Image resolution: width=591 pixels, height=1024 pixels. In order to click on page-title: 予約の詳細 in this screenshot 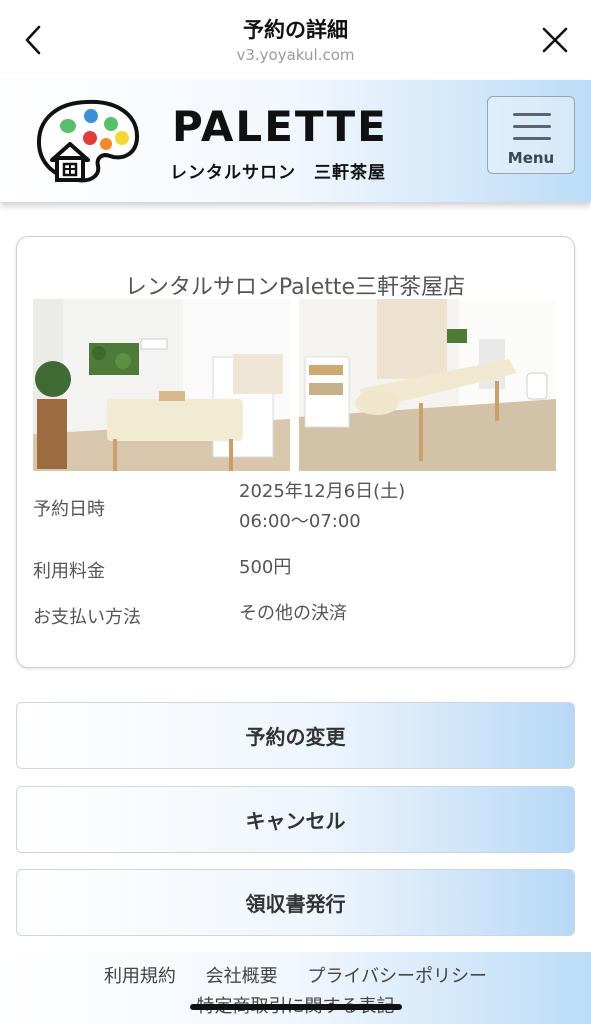, I will do `click(295, 30)`.